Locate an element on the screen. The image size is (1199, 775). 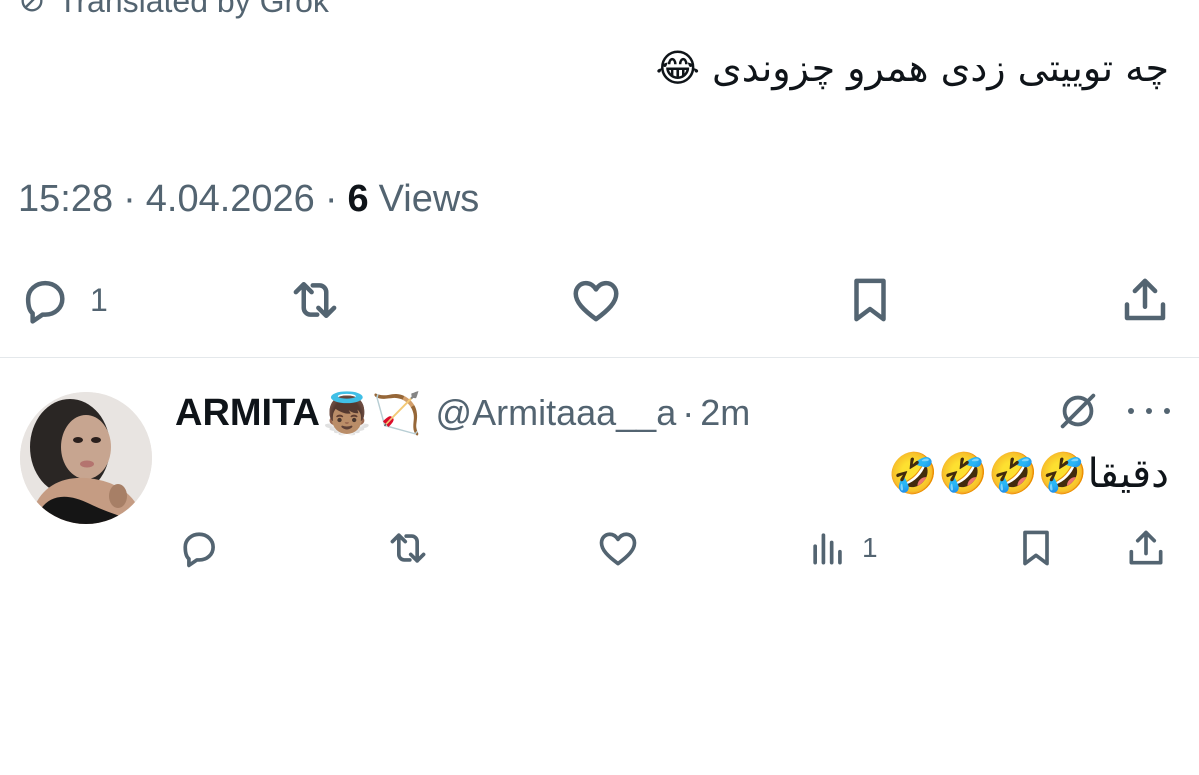
tweet-meta: 15:28 · 4.04.2026 · 6 Views is located at coordinates (248, 199).